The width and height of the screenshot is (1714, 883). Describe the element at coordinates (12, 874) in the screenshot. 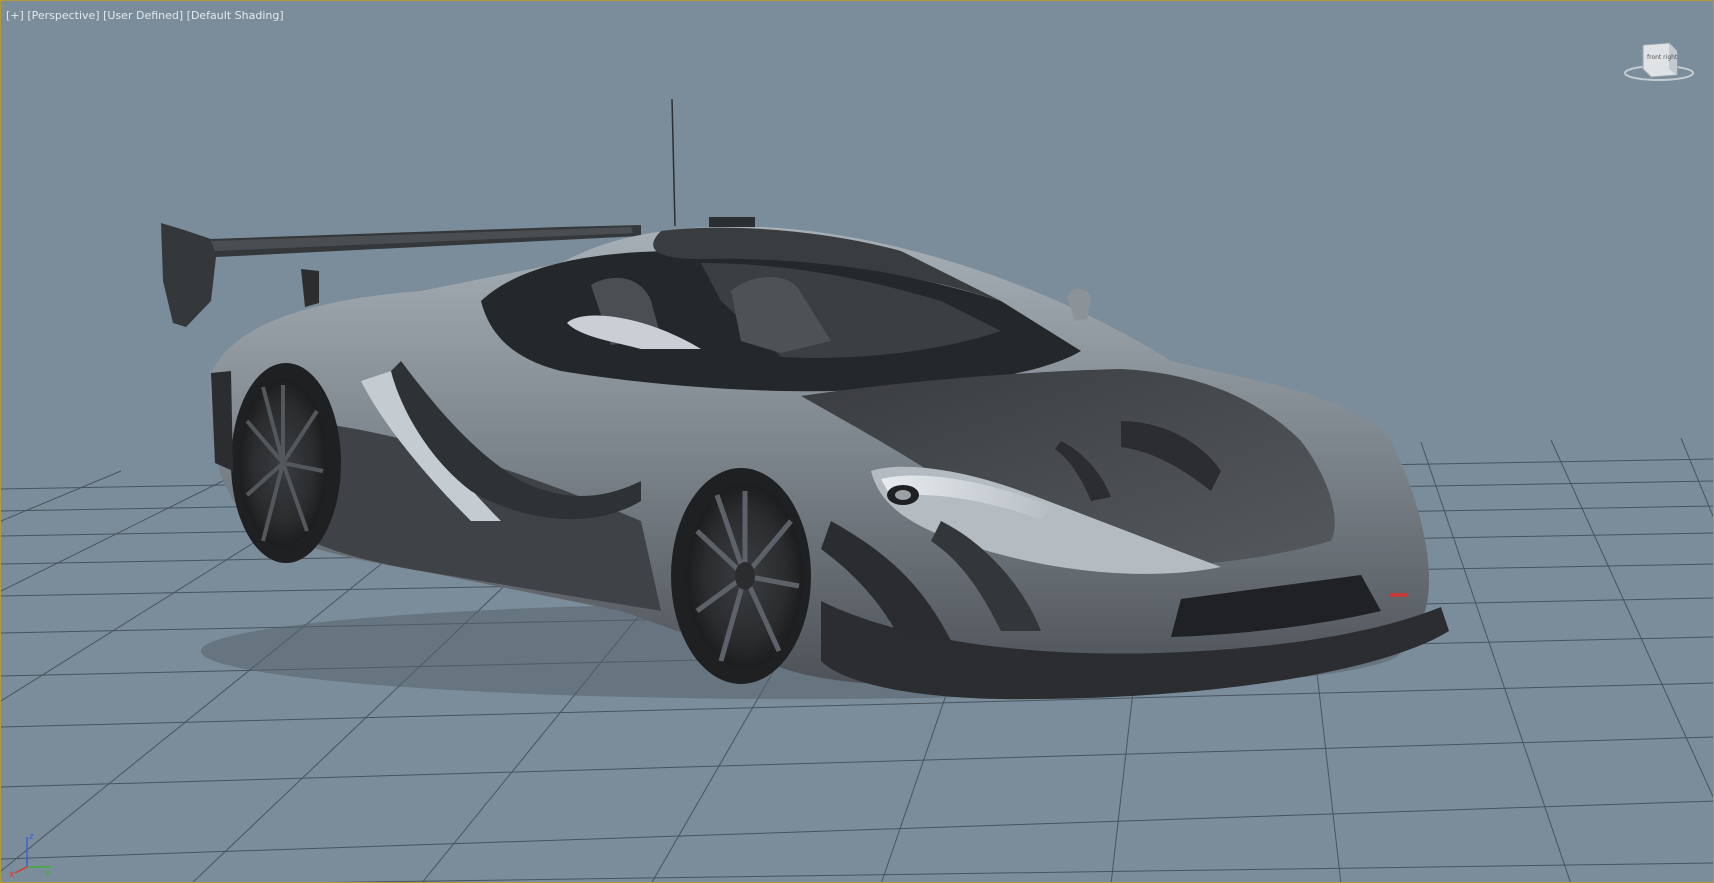

I see `axis-x-label: x` at that location.